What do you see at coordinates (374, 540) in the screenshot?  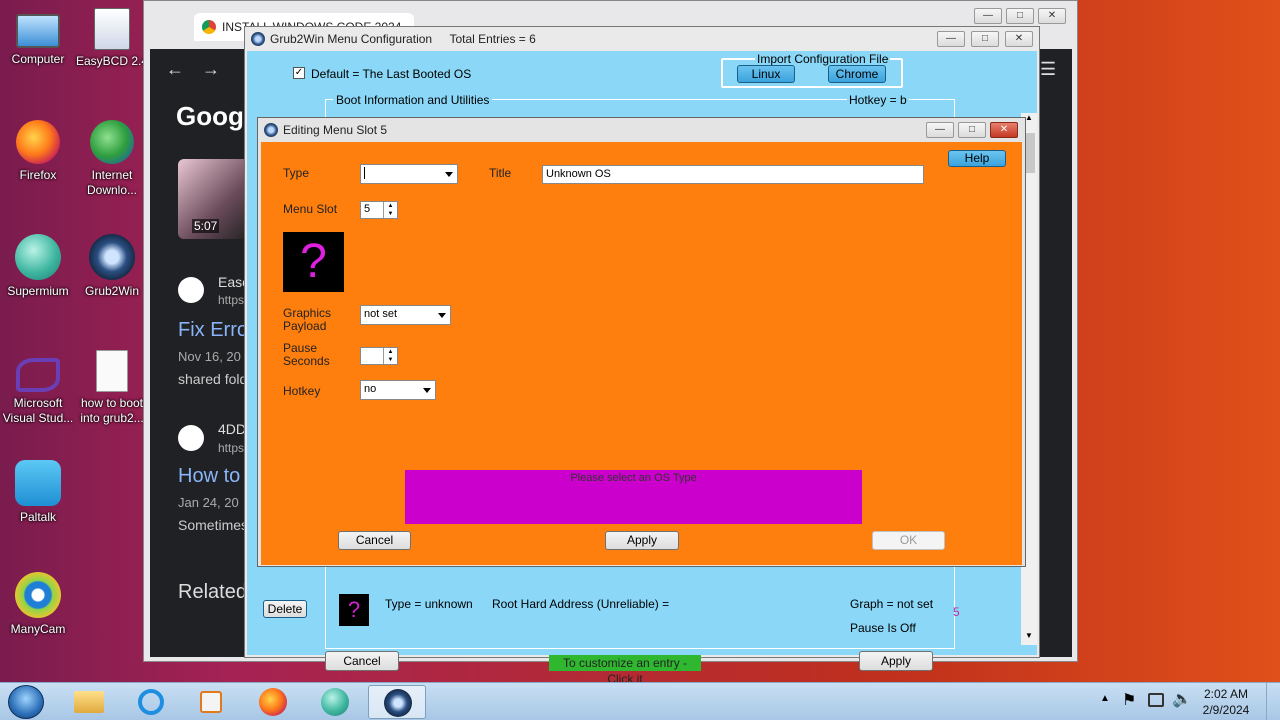 I see `dialog-cancel-button: Cancel` at bounding box center [374, 540].